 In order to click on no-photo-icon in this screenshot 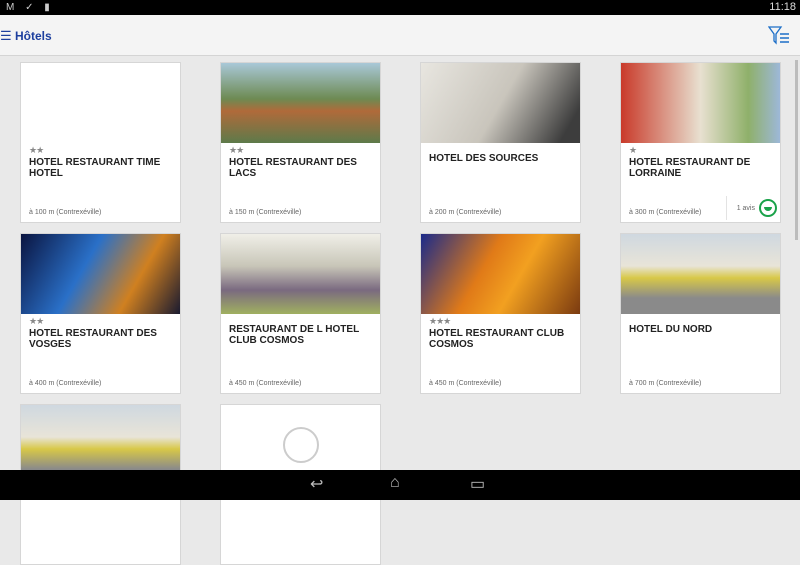, I will do `click(301, 445)`.